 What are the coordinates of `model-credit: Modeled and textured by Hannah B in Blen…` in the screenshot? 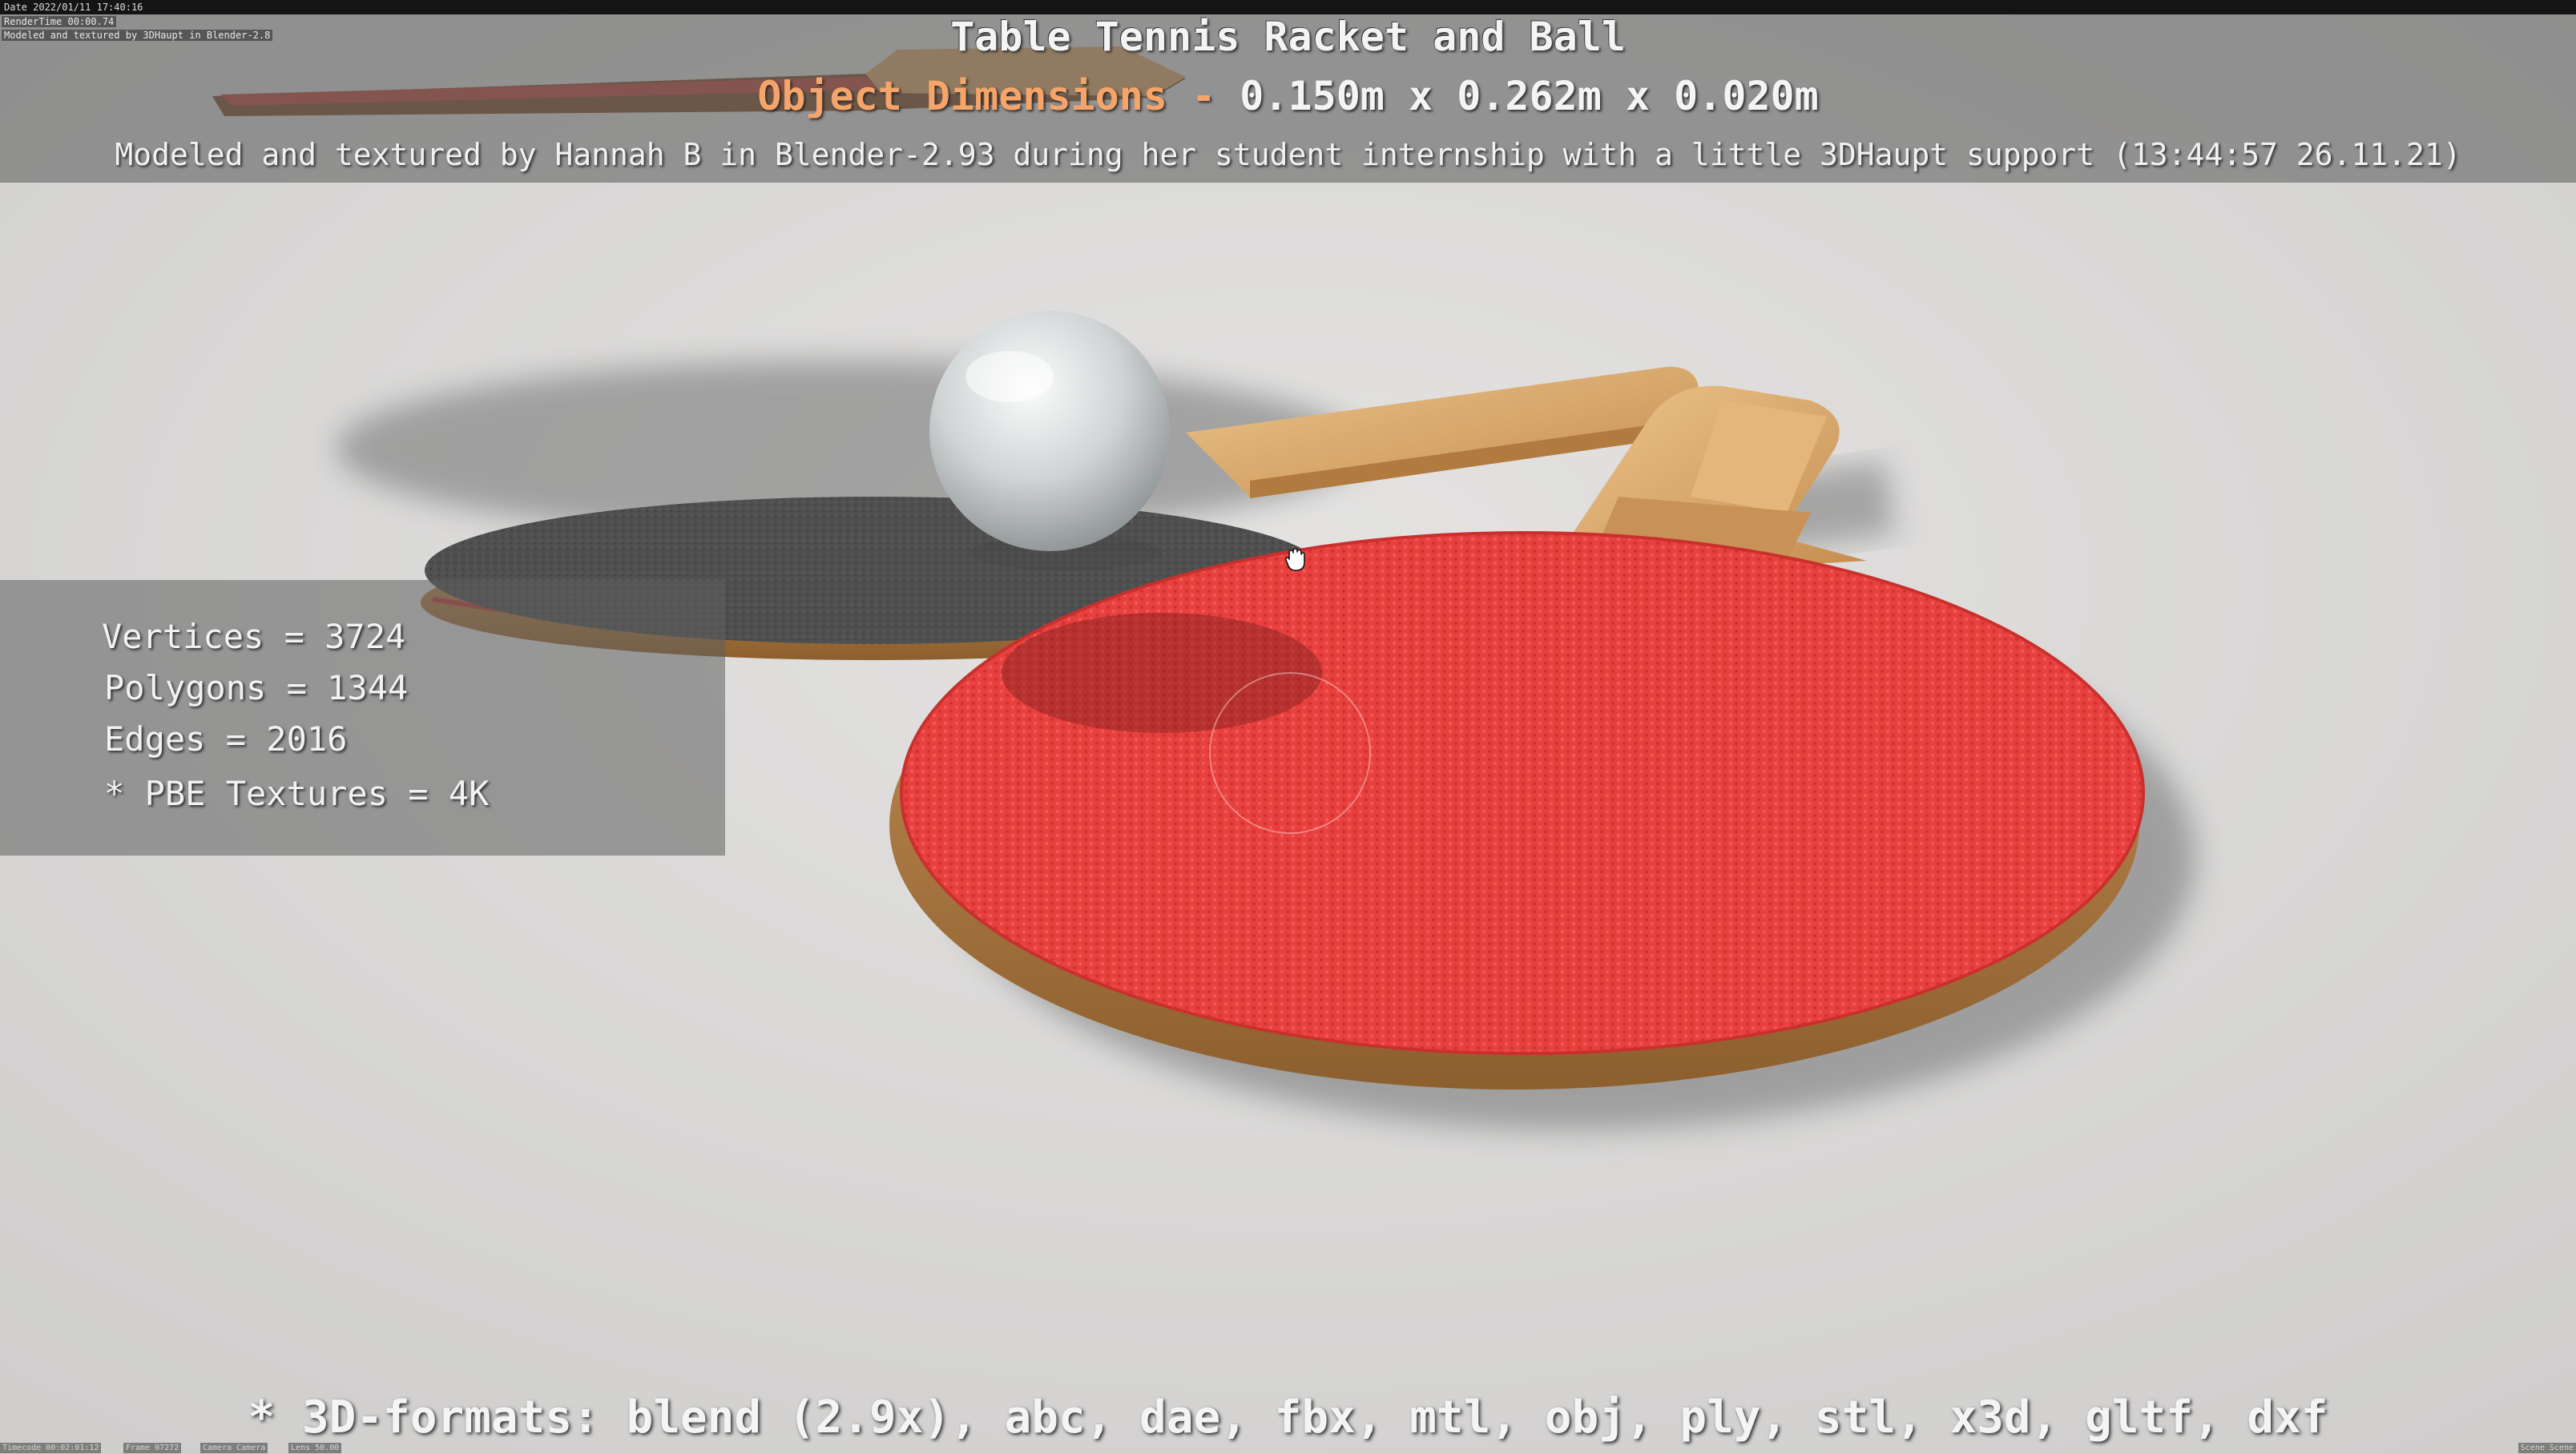 It's located at (1288, 154).